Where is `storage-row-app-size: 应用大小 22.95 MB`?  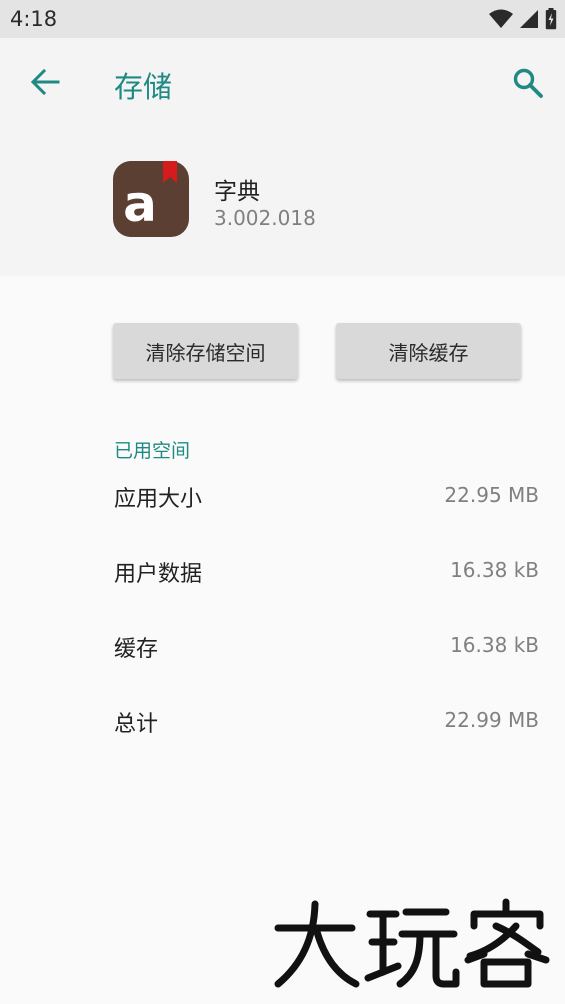
storage-row-app-size: 应用大小 22.95 MB is located at coordinates (282, 501).